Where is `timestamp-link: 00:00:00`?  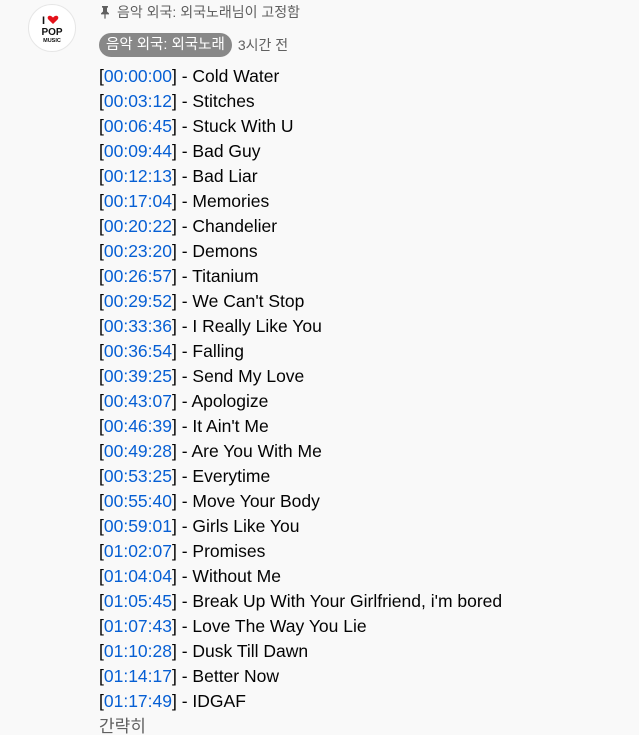 timestamp-link: 00:00:00 is located at coordinates (138, 76).